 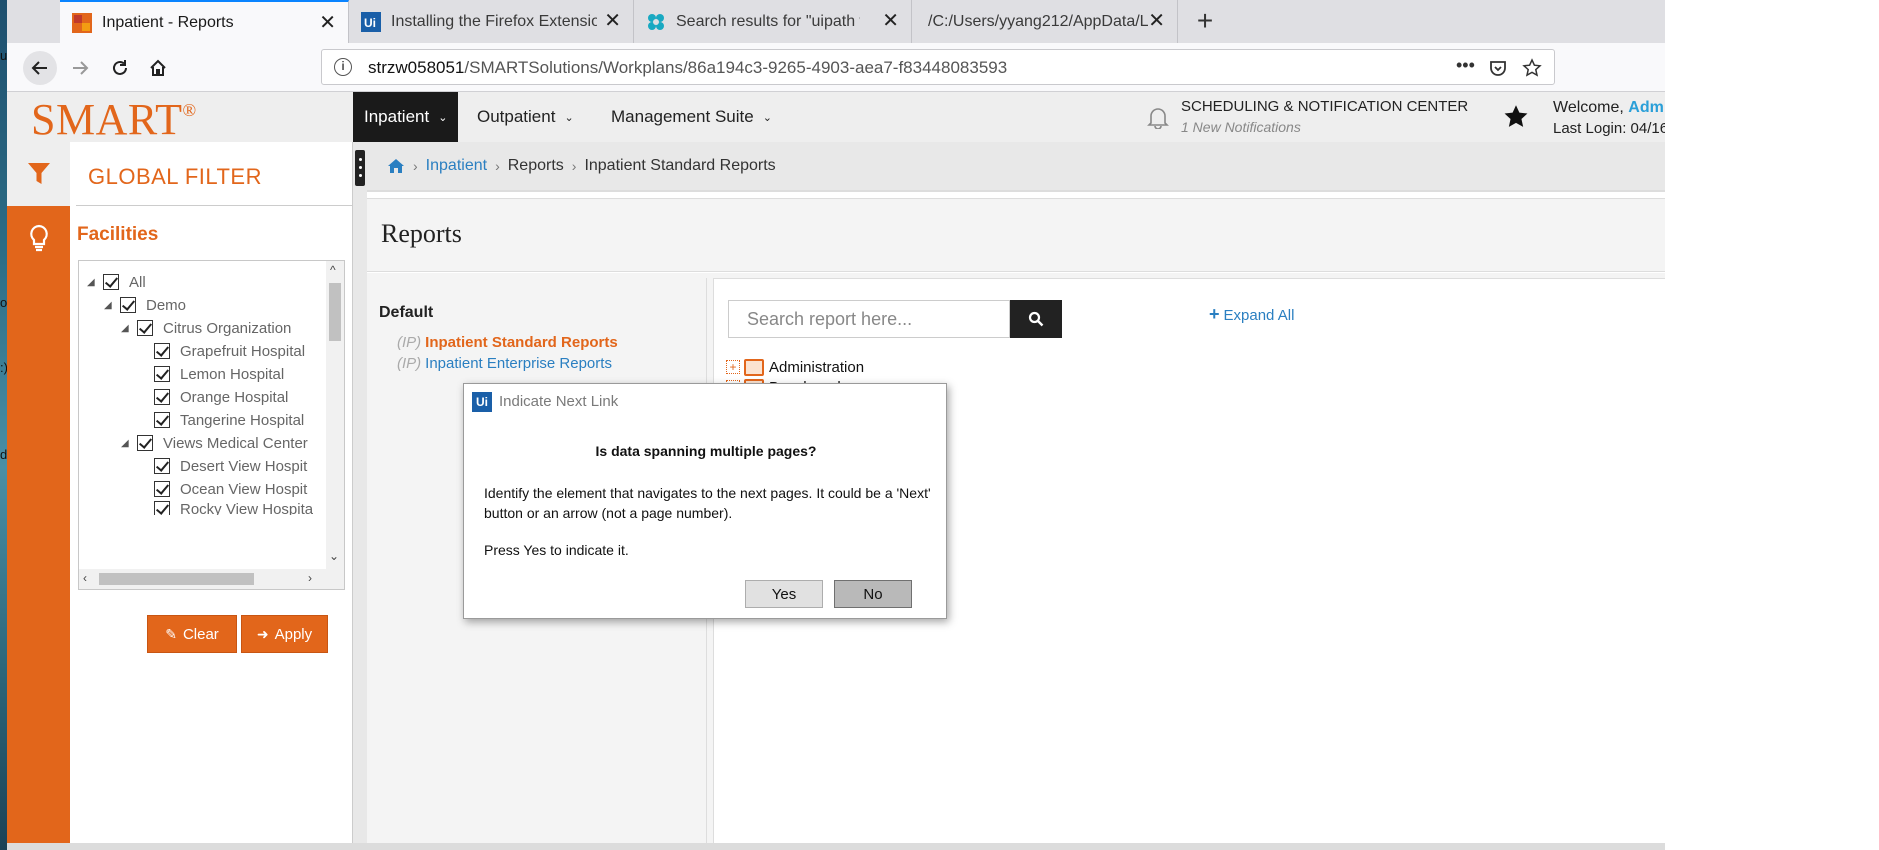 What do you see at coordinates (1465, 65) in the screenshot?
I see `page-actions-icon: •••` at bounding box center [1465, 65].